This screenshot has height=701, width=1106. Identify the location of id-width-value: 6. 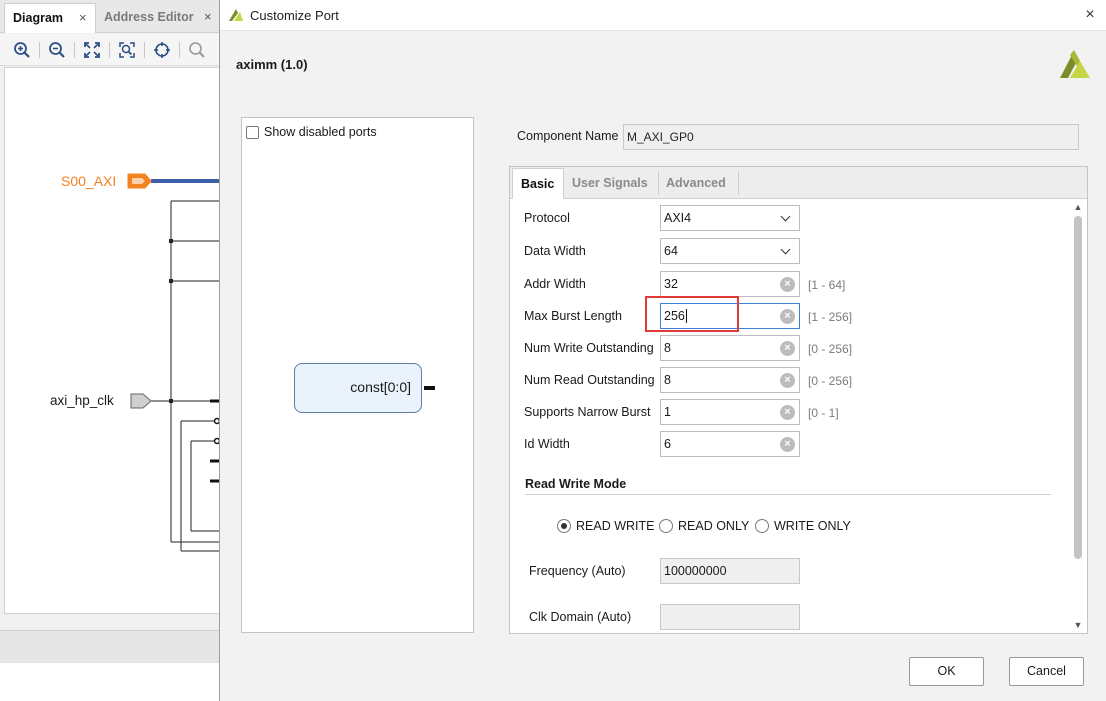
(667, 444).